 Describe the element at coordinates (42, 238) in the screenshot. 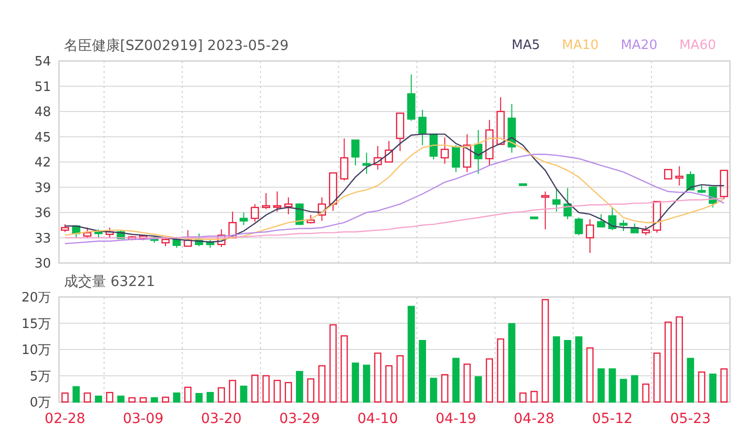

I see `axis-tick-label: 33` at that location.